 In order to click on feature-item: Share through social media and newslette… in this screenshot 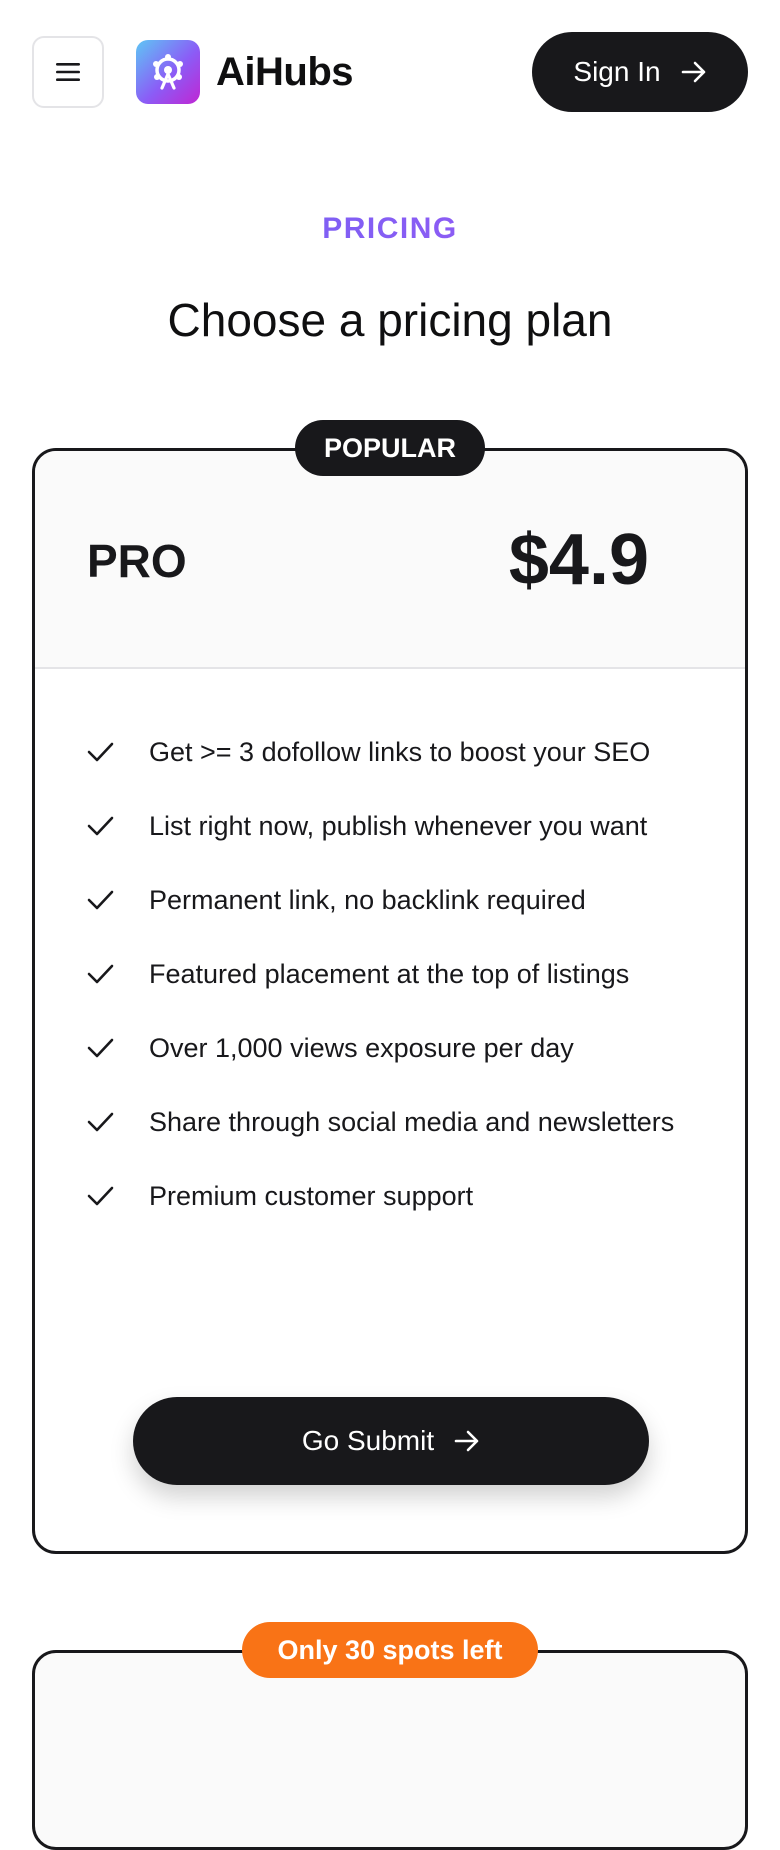, I will do `click(400, 1122)`.